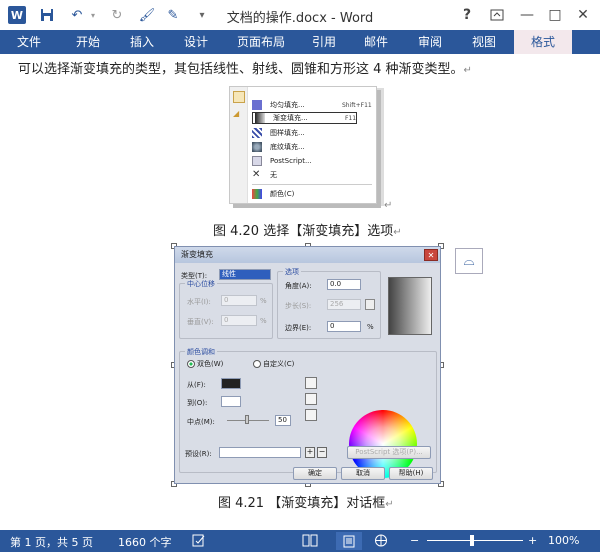 The image size is (600, 552). I want to click on horizontal-field: 0, so click(239, 300).